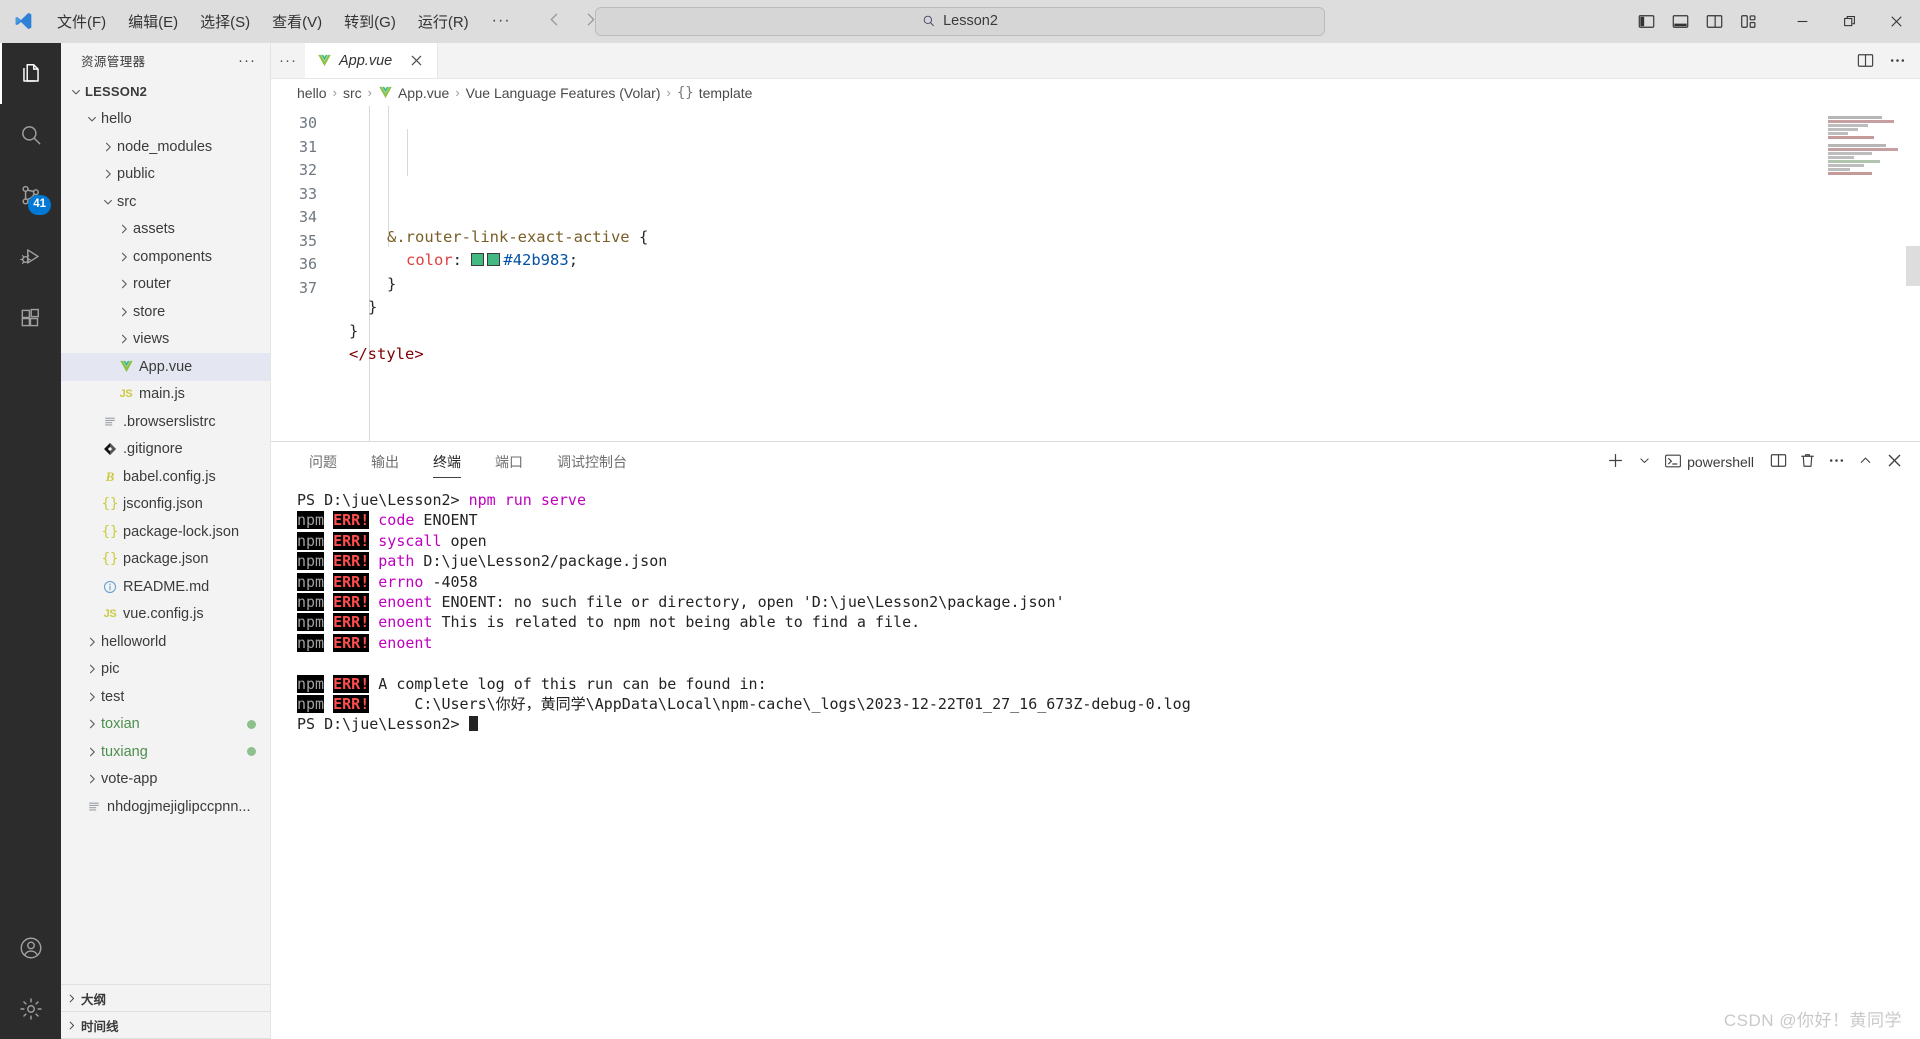 This screenshot has height=1039, width=1920. What do you see at coordinates (165, 340) in the screenshot?
I see `tree-folder-views: views` at bounding box center [165, 340].